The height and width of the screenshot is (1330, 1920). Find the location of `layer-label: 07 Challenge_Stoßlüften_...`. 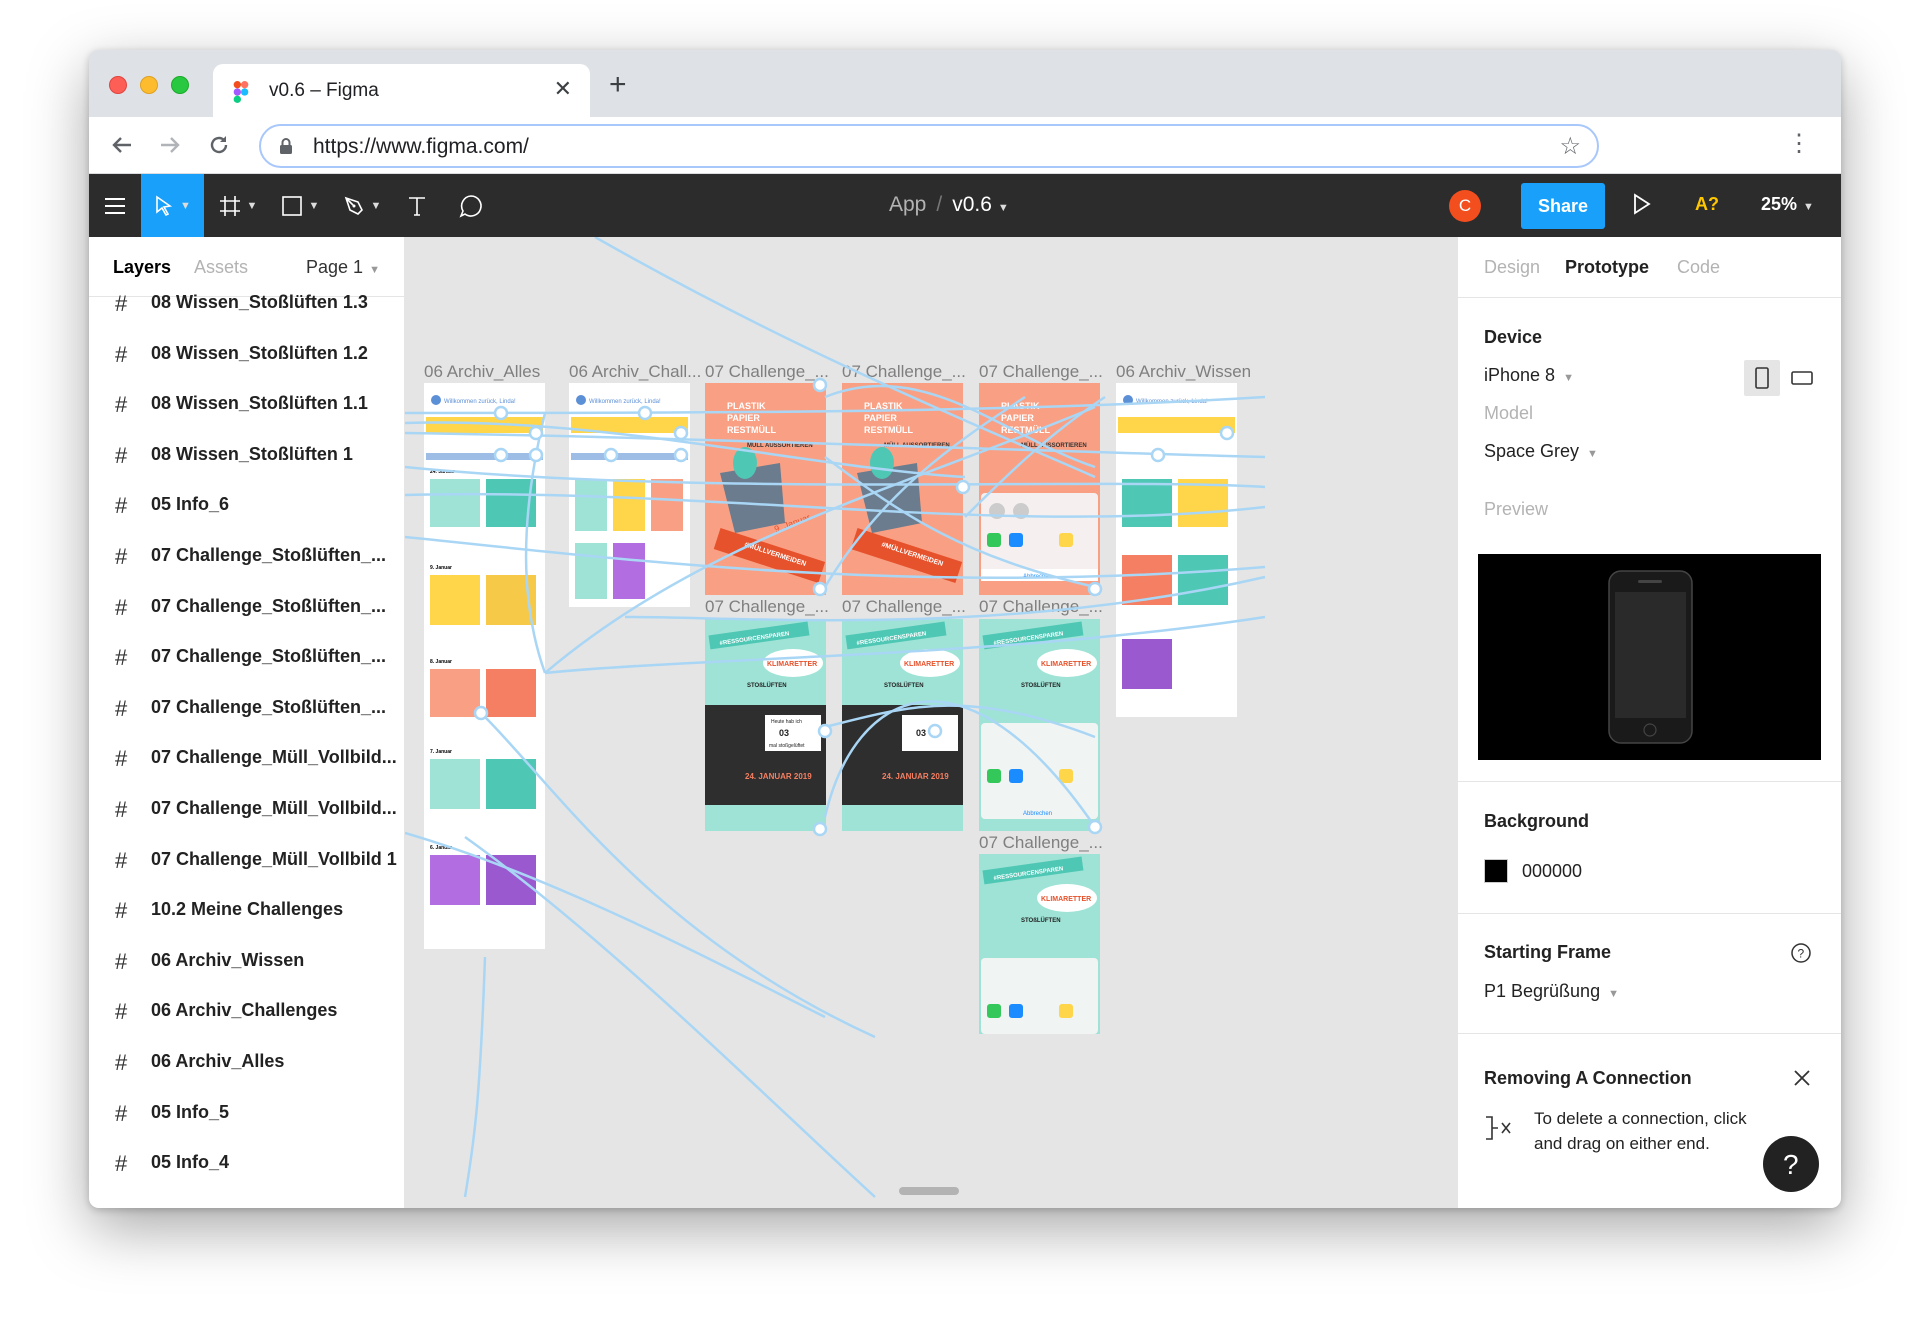

layer-label: 07 Challenge_Stoßlüften_... is located at coordinates (269, 605).